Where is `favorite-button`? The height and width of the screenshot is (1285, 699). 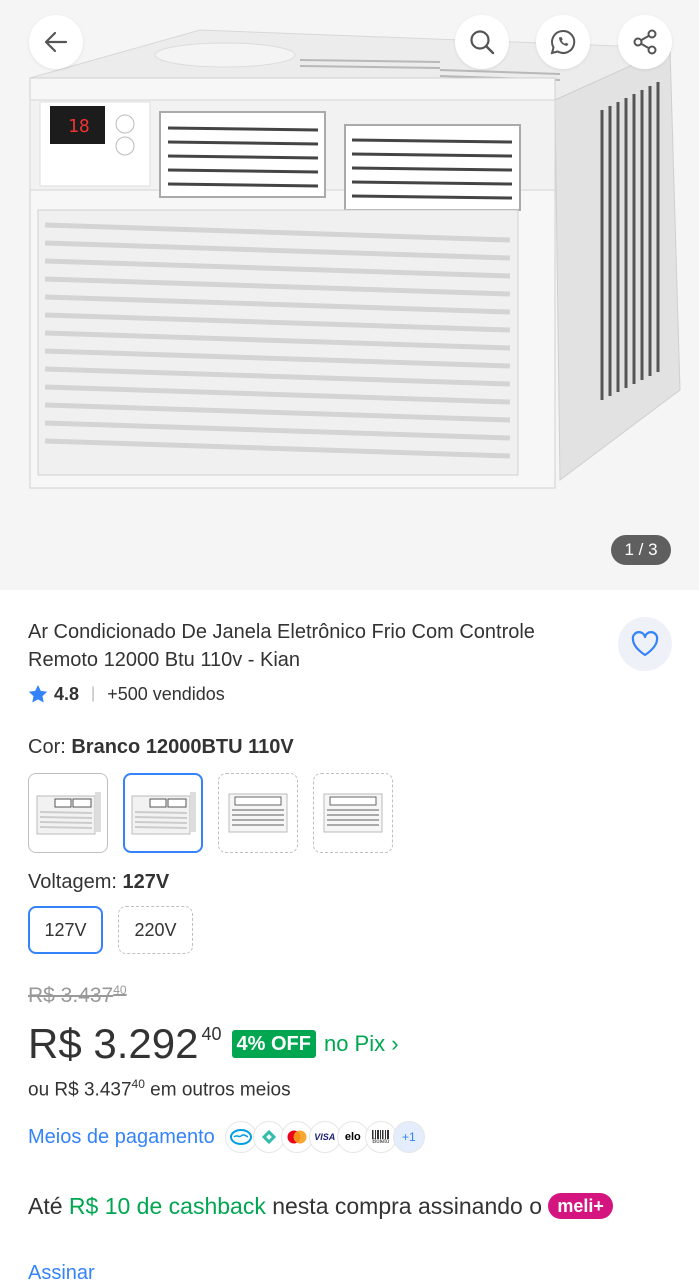 favorite-button is located at coordinates (645, 644).